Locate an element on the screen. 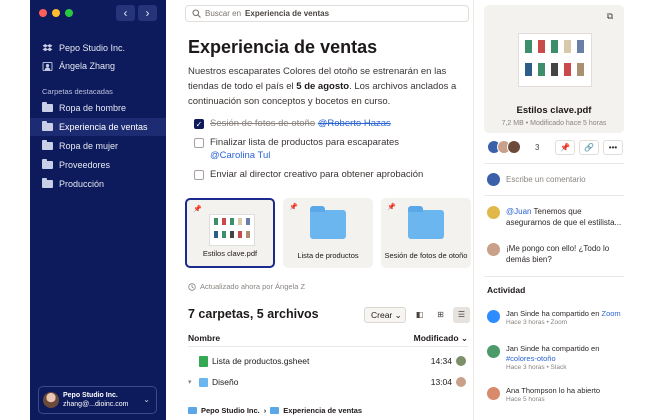  sidebar-item-proveedores: Proveedores is located at coordinates (98, 165).